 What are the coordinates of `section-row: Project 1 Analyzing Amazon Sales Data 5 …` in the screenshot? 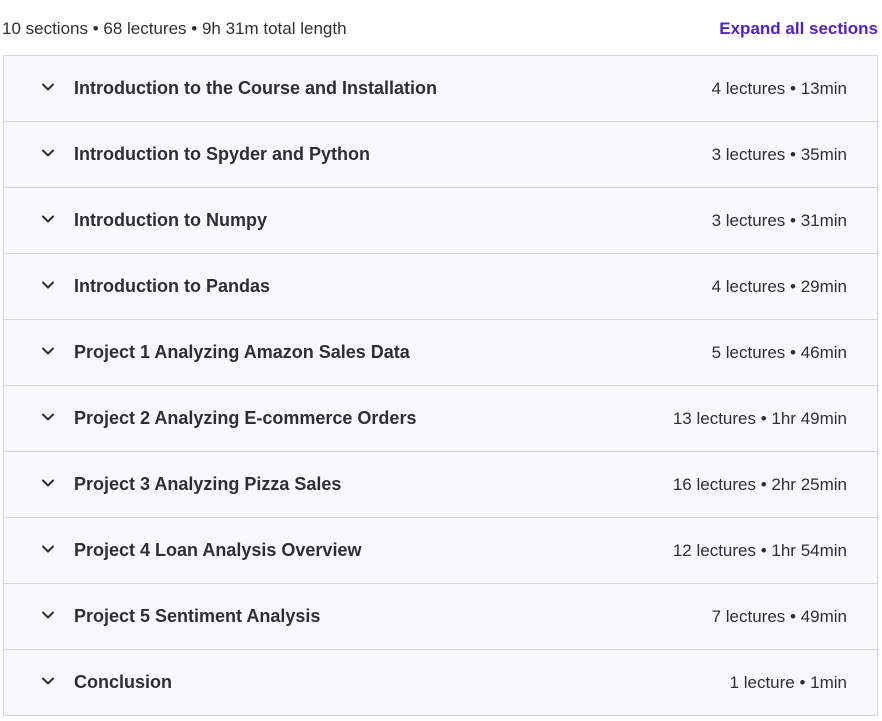 It's located at (440, 353).